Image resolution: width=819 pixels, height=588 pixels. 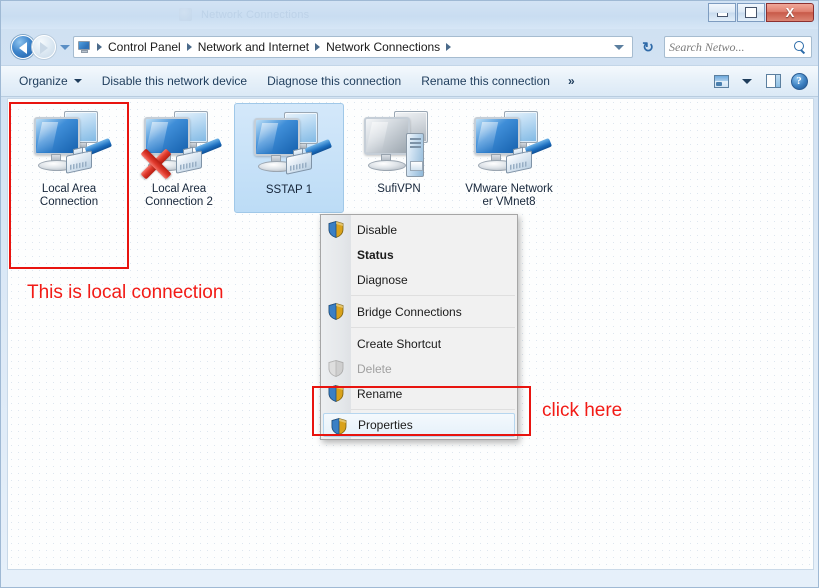 I want to click on disable-device-button: Disable this network device, so click(x=174, y=81).